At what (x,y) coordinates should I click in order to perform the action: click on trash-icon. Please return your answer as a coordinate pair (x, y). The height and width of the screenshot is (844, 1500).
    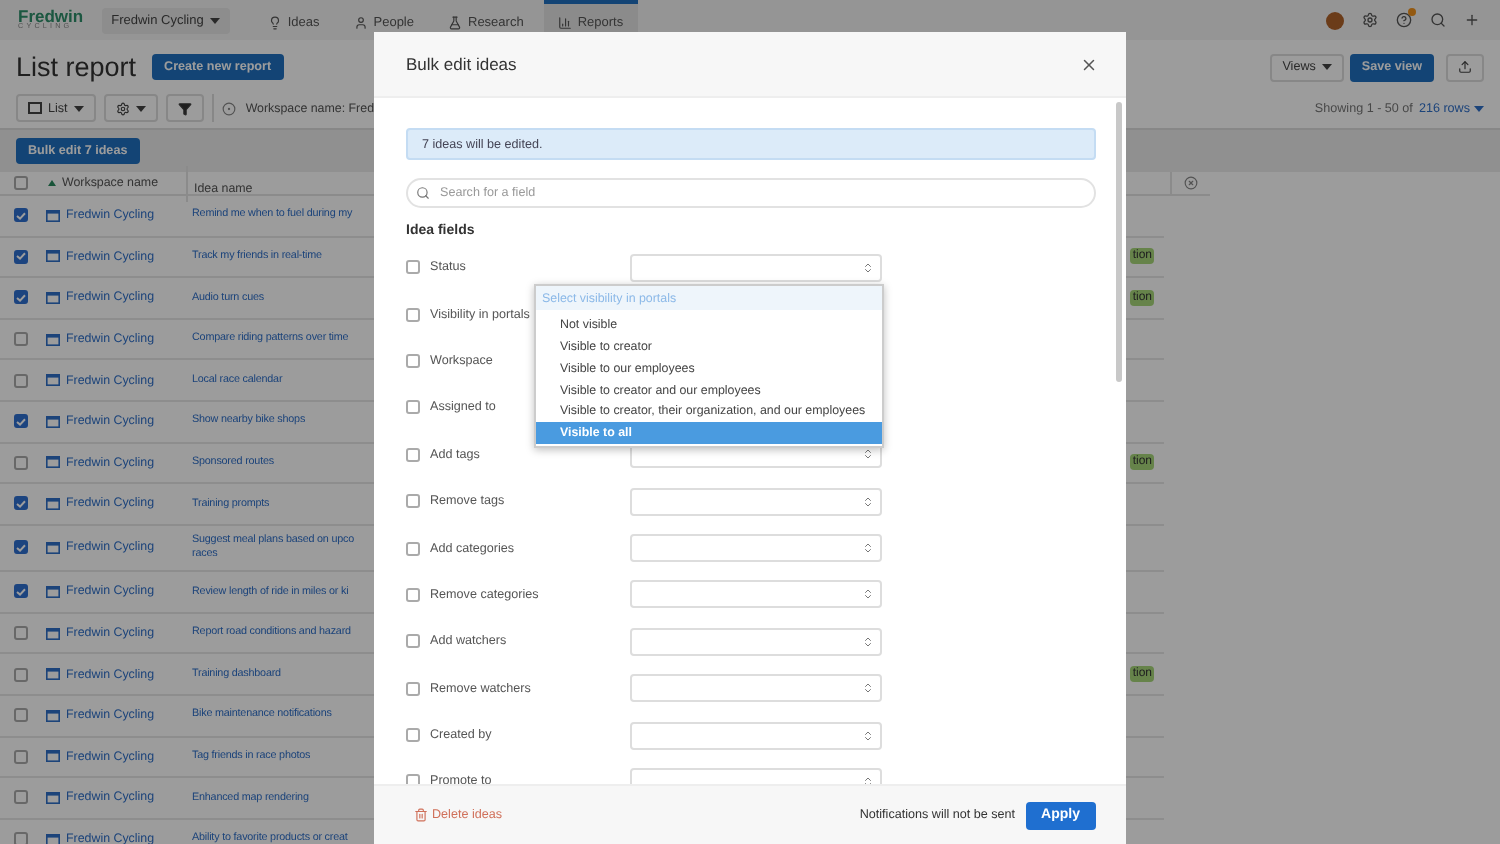
    Looking at the image, I should click on (421, 815).